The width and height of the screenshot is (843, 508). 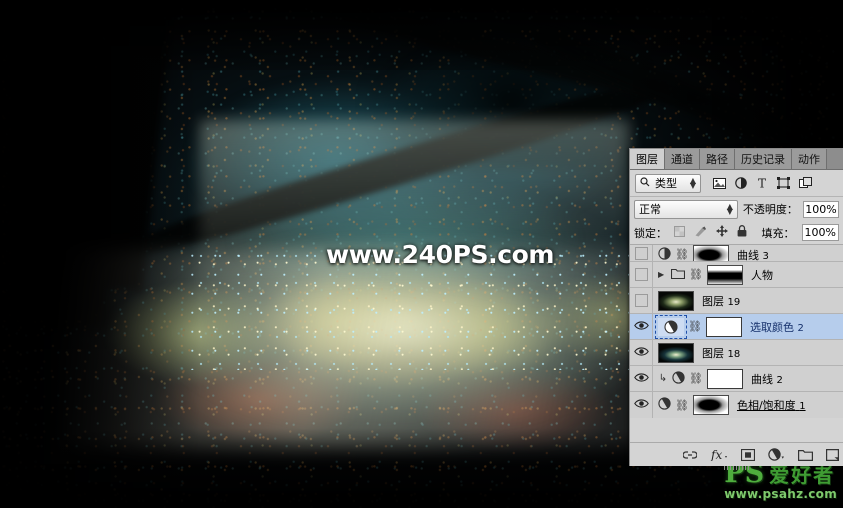 What do you see at coordinates (700, 233) in the screenshot?
I see `lock-image-pixels-icon` at bounding box center [700, 233].